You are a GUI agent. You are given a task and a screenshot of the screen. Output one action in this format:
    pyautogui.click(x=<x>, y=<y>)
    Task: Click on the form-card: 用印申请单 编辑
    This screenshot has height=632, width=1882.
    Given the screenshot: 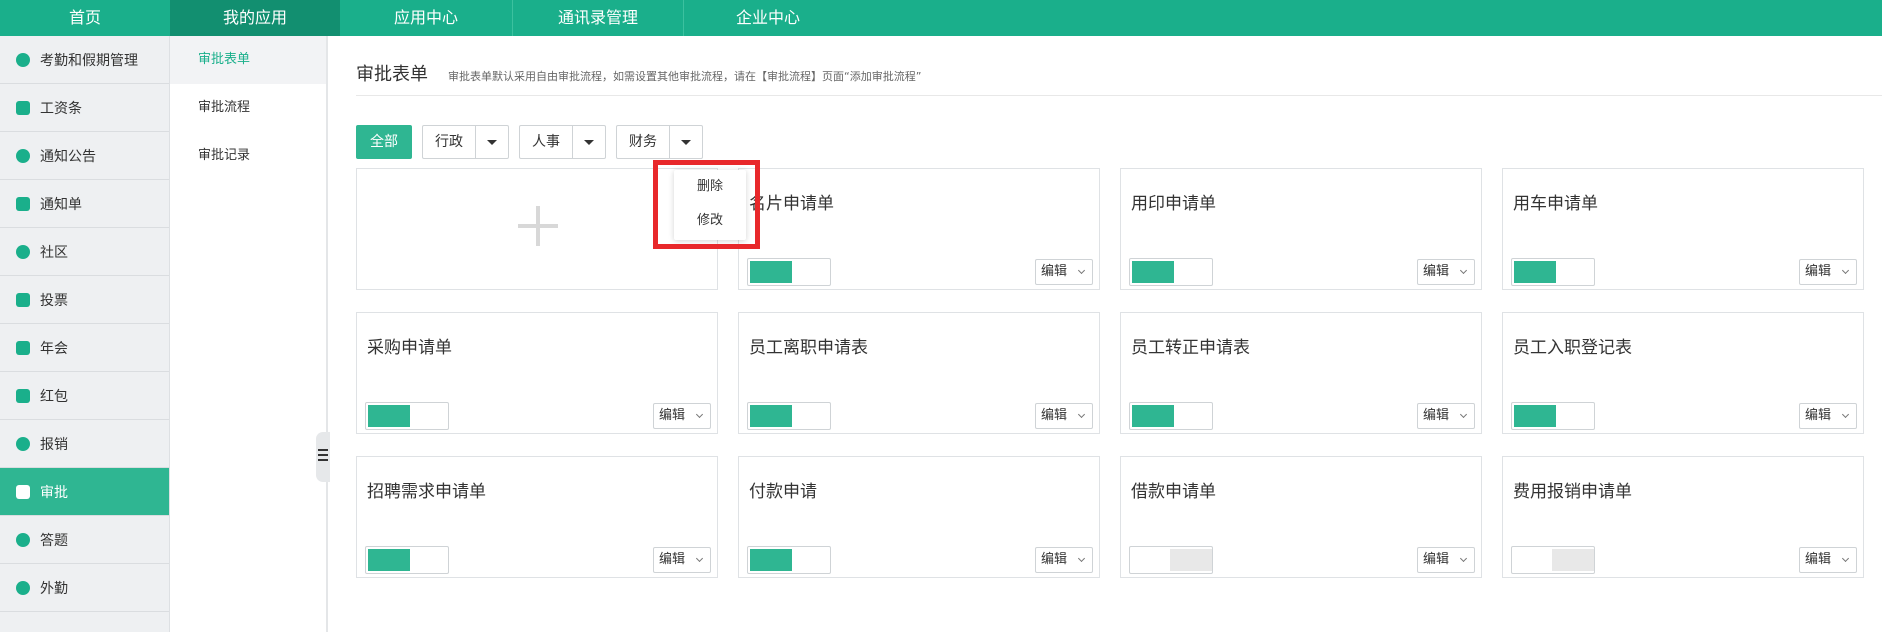 What is the action you would take?
    pyautogui.click(x=1301, y=229)
    